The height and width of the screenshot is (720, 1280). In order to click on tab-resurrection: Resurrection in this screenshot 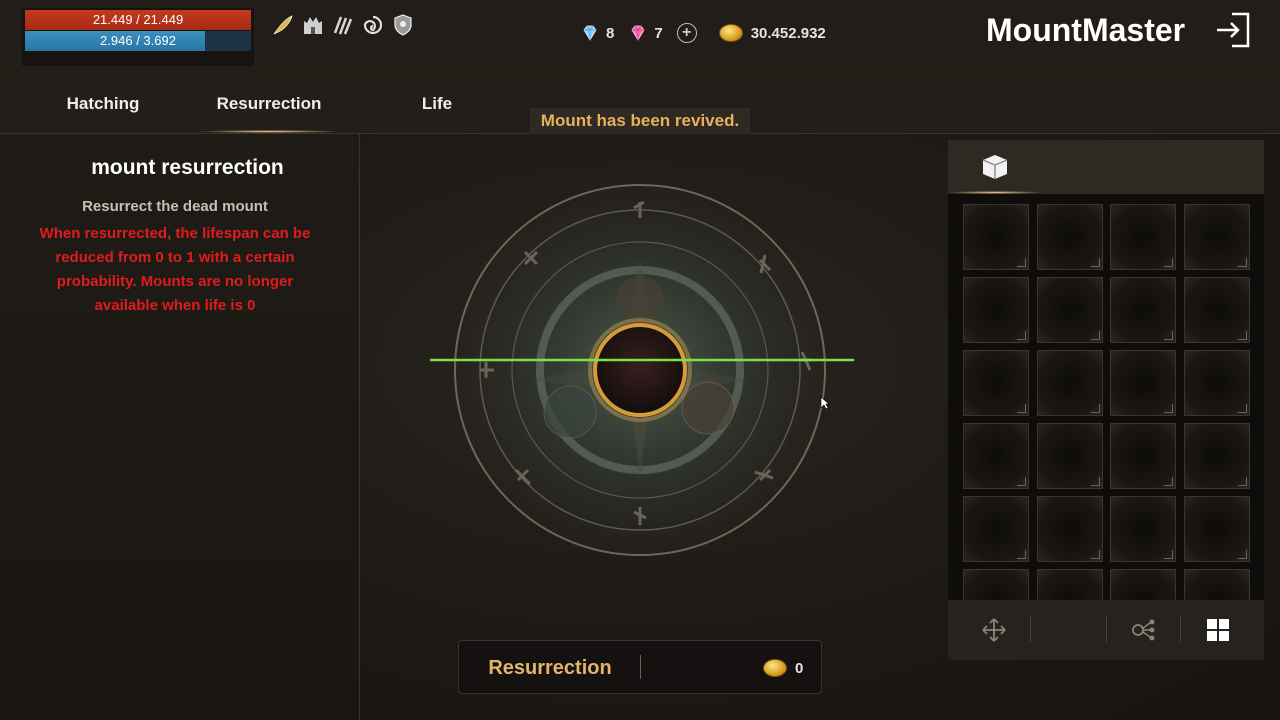, I will do `click(269, 104)`.